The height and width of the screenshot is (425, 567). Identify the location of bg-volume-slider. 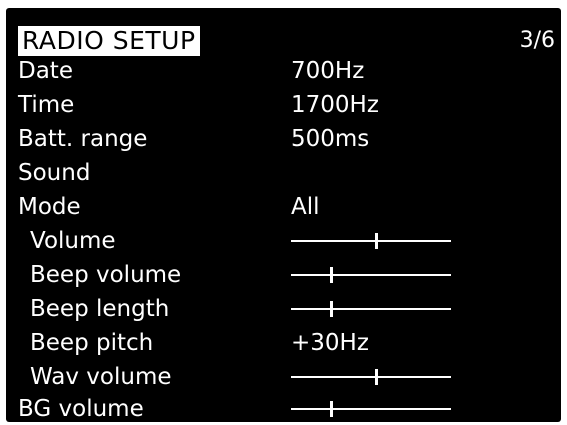
(371, 407).